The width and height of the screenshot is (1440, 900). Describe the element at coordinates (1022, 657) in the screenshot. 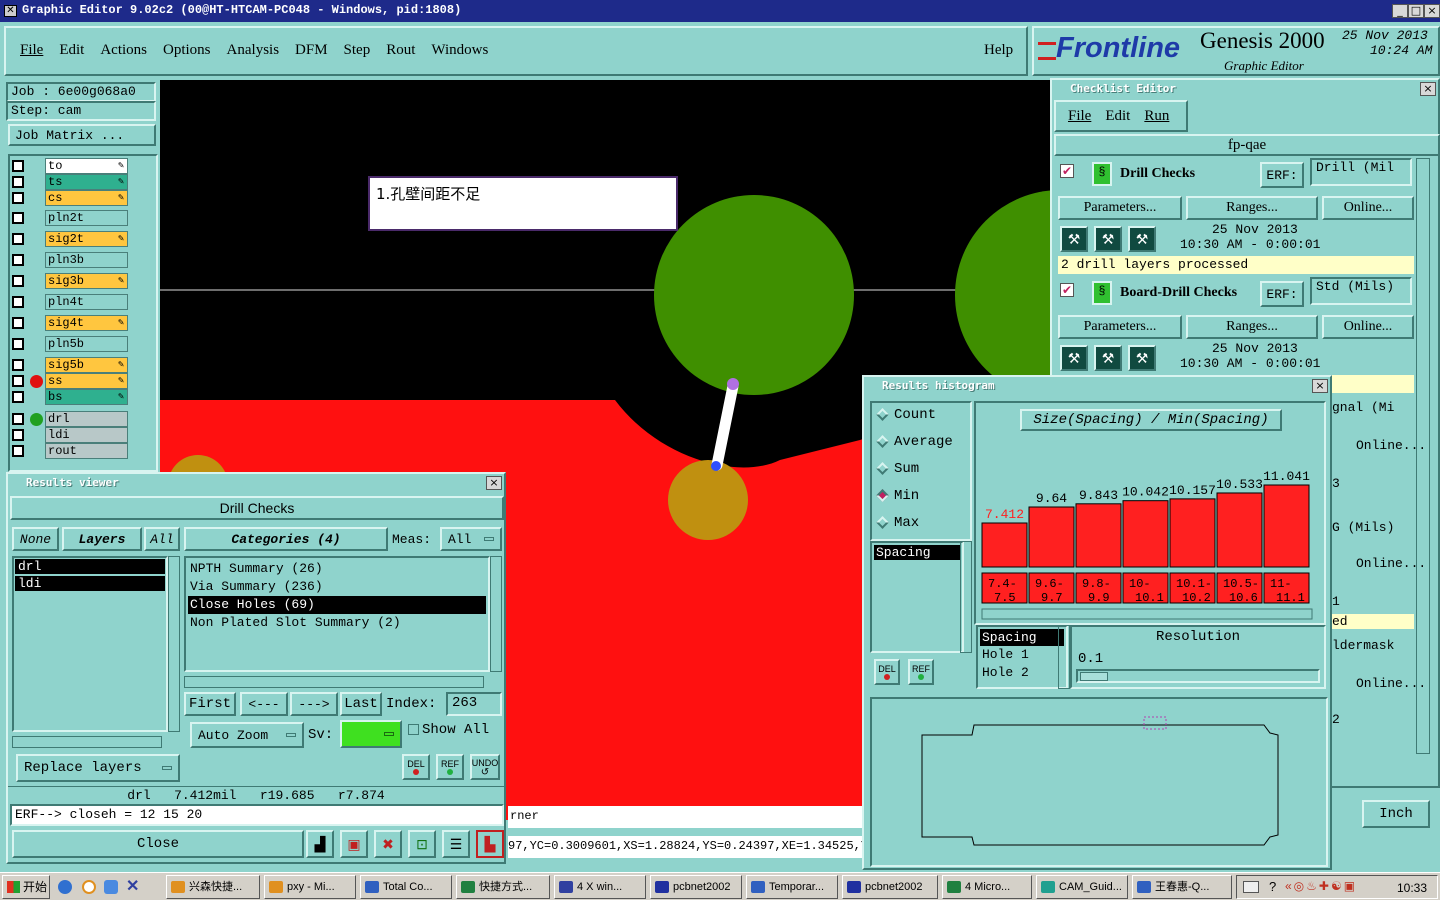

I see `attr-list: Spacing Hole 1 Hole 2` at that location.